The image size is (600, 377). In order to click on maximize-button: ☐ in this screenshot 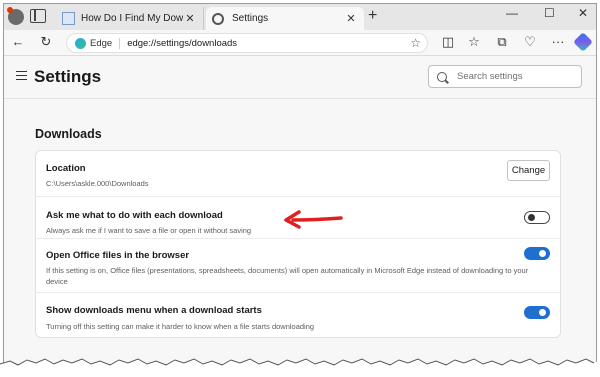, I will do `click(549, 13)`.